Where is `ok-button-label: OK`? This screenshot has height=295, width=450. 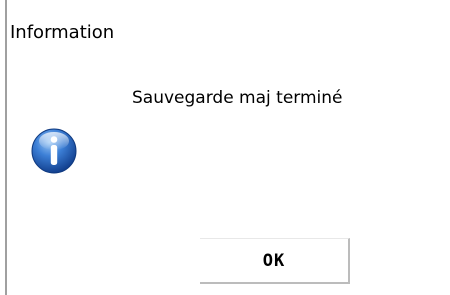
ok-button-label: OK is located at coordinates (274, 260).